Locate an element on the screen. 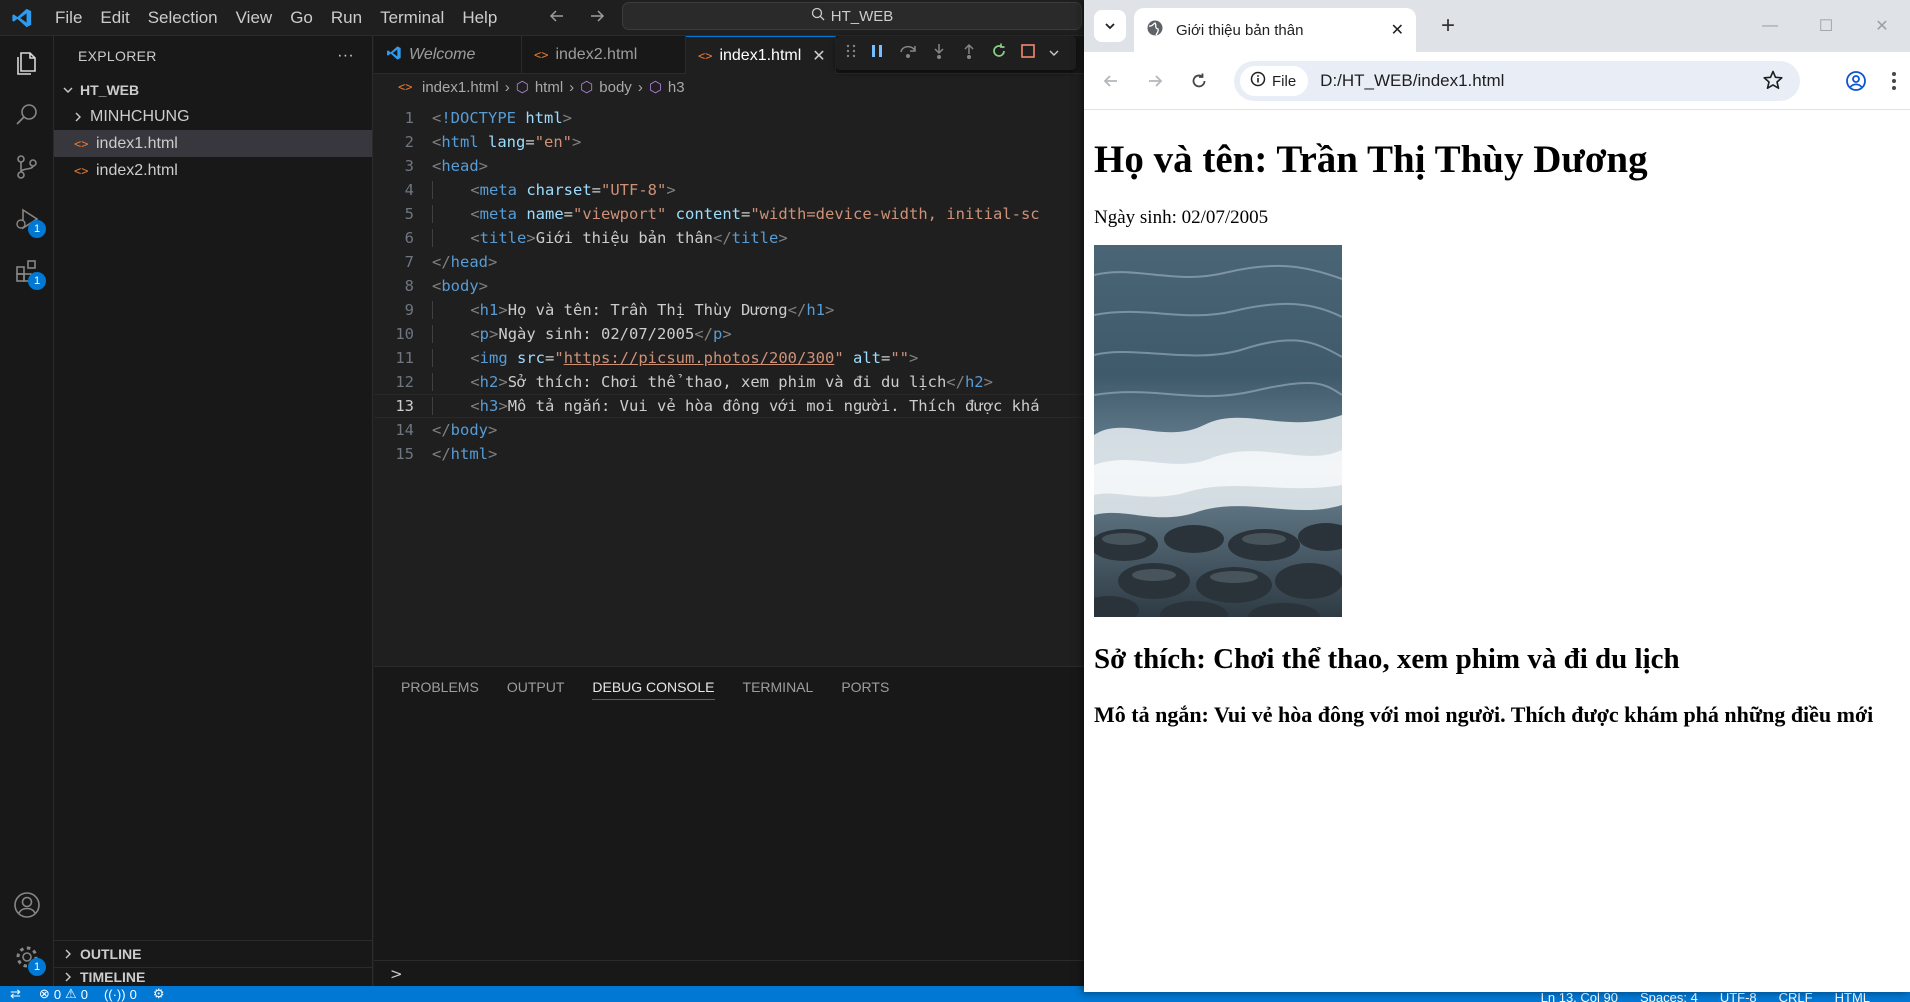  menu-terminal: Terminal is located at coordinates (412, 18).